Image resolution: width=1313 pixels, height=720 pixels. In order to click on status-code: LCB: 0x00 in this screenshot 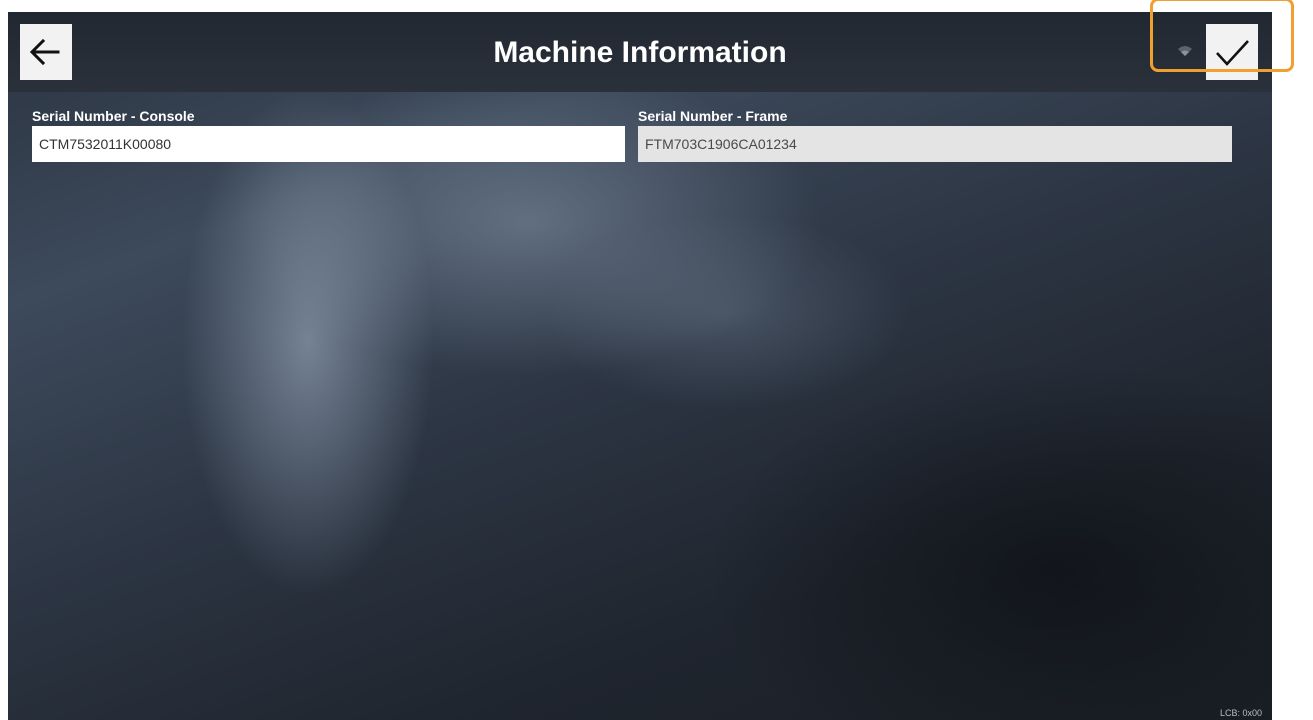, I will do `click(1240, 713)`.